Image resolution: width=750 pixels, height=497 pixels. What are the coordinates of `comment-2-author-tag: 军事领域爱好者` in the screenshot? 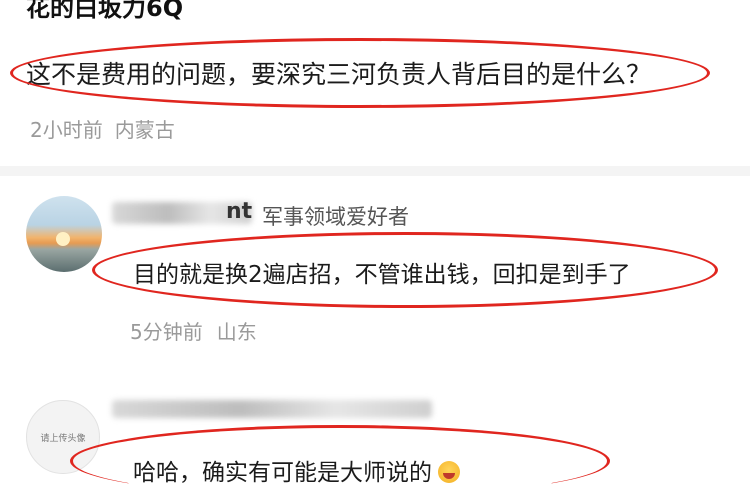 It's located at (335, 217).